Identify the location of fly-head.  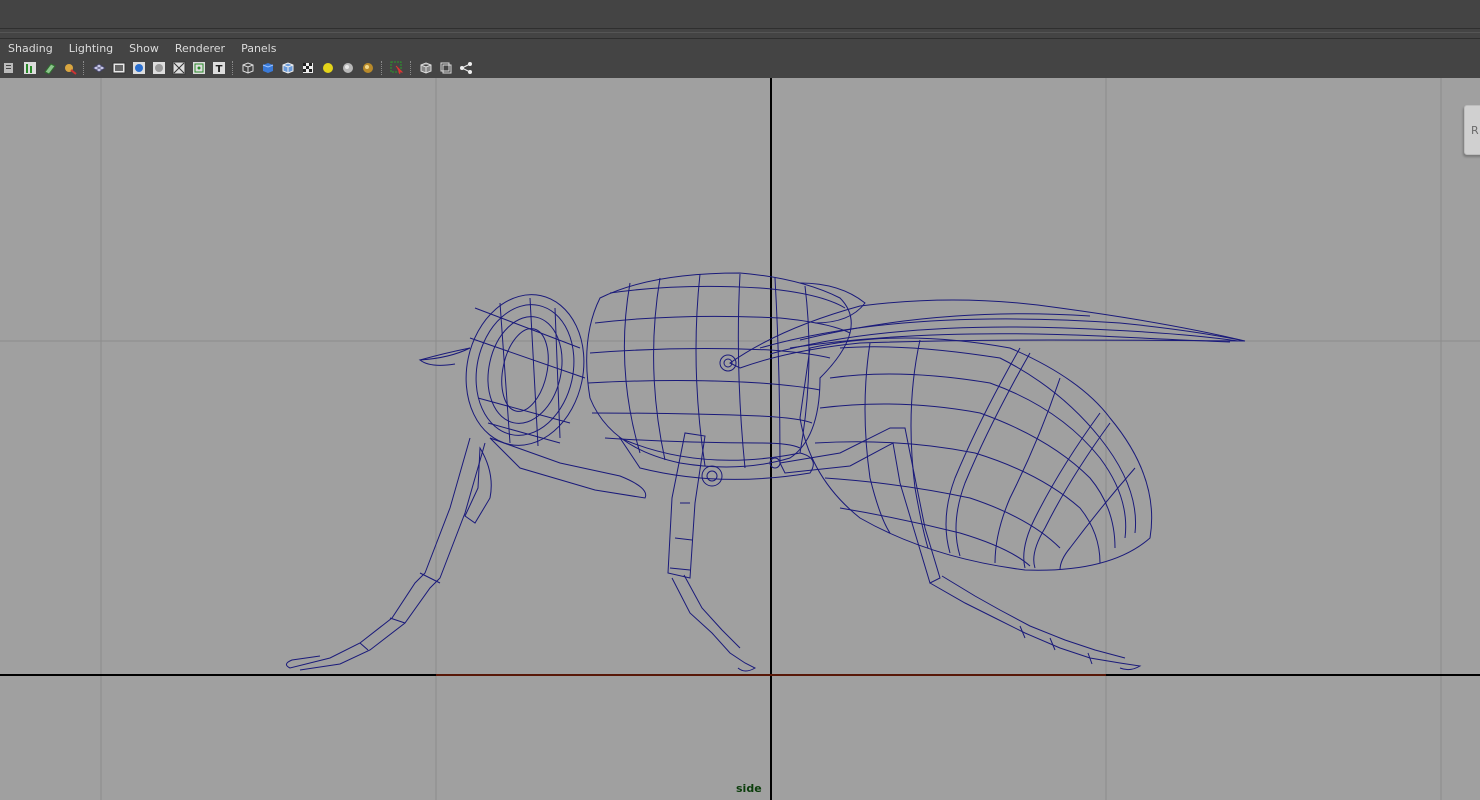
(502, 370).